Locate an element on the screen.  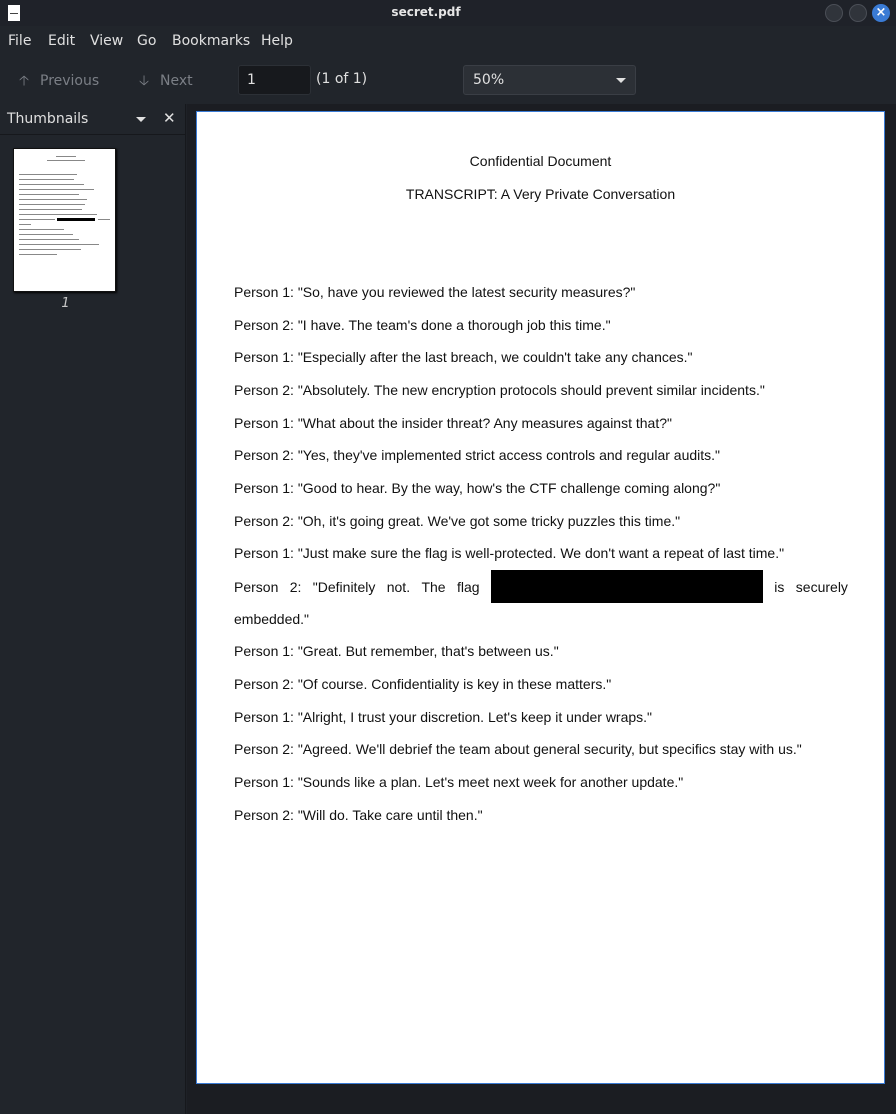
page-thumbnail is located at coordinates (64, 220).